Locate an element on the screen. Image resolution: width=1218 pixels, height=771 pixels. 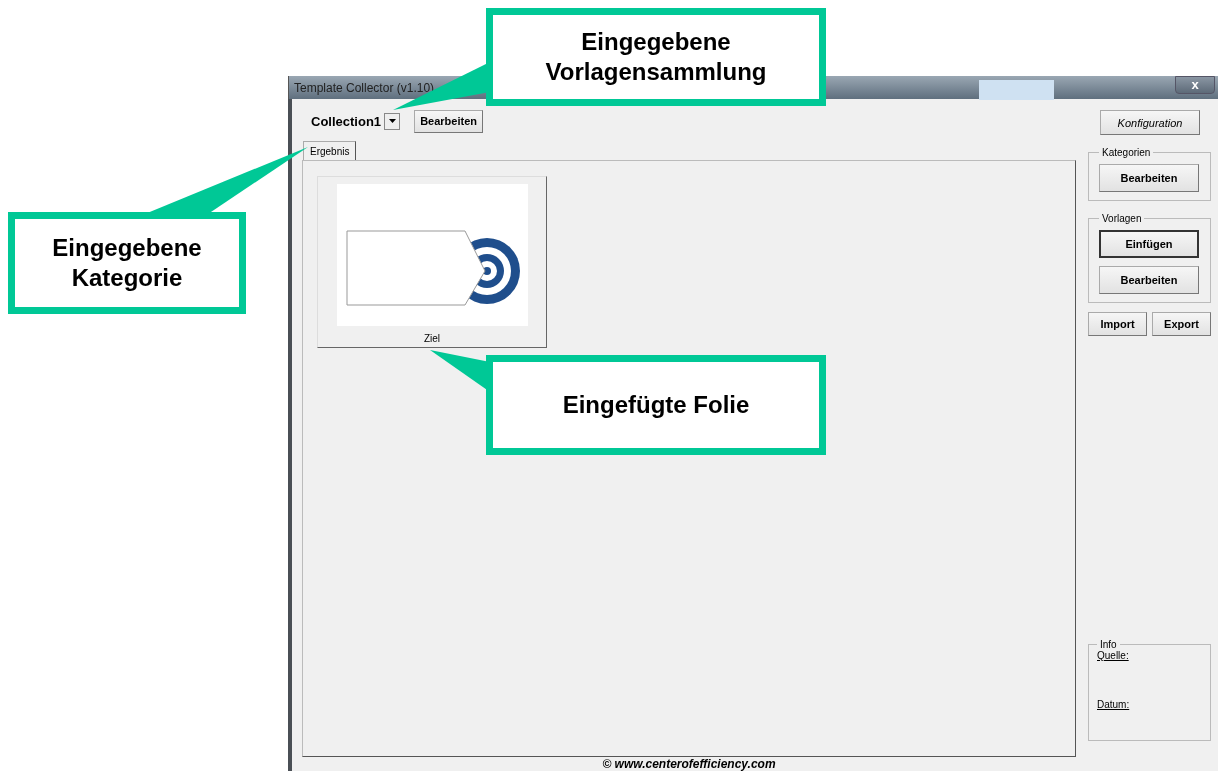
slide-card: Ziel is located at coordinates (432, 262).